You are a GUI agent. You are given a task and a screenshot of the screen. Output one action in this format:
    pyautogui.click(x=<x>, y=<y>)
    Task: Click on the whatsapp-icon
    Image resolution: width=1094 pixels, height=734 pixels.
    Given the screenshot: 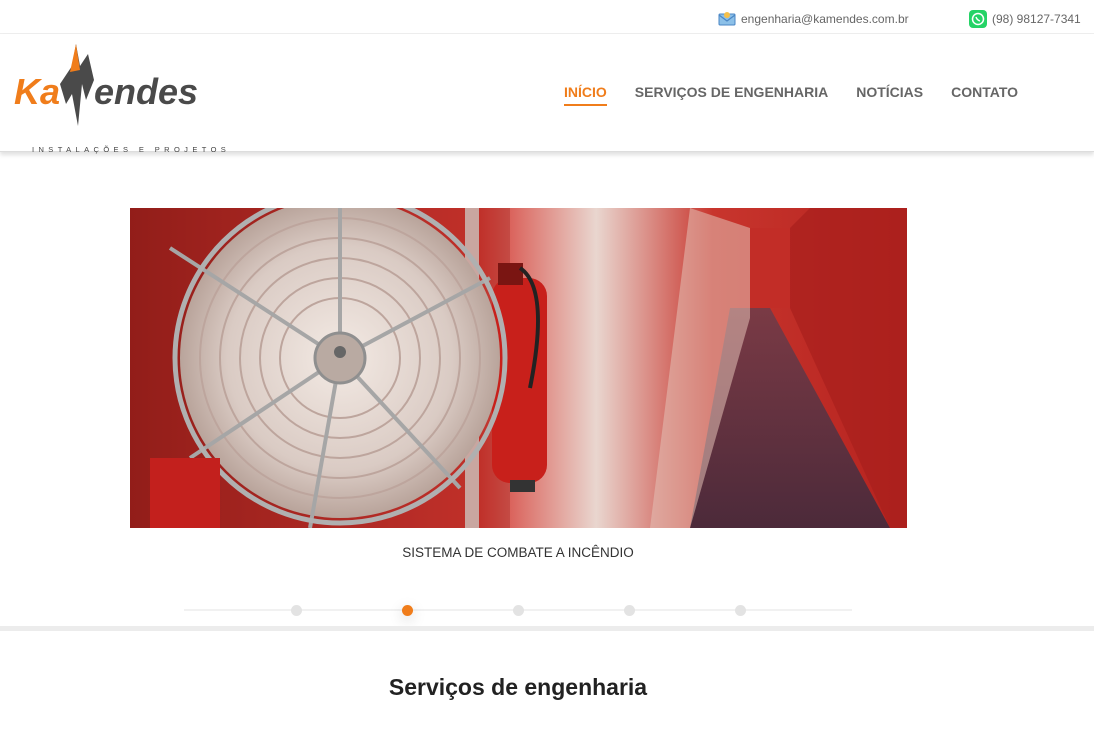 What is the action you would take?
    pyautogui.click(x=978, y=19)
    